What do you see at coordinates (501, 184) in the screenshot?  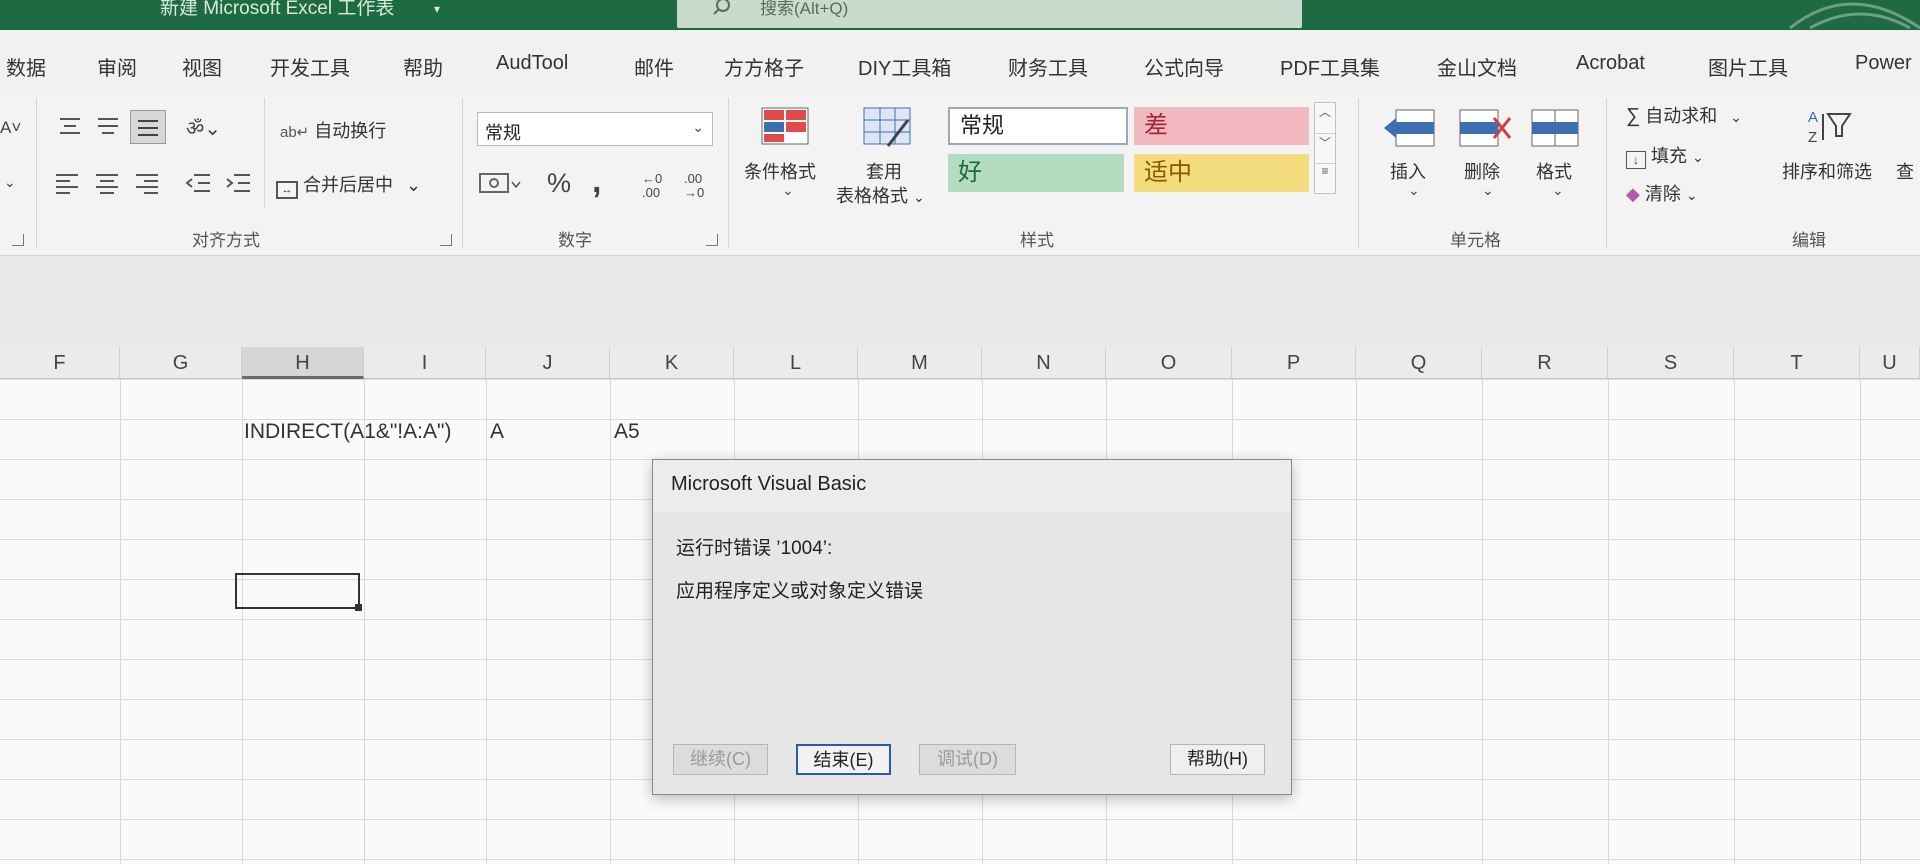 I see `accounting-format-icon` at bounding box center [501, 184].